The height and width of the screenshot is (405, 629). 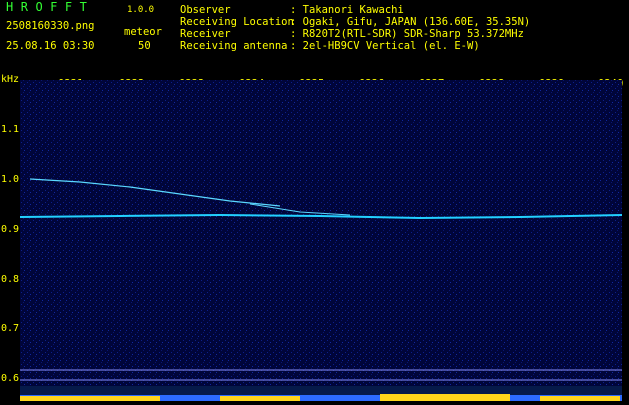 What do you see at coordinates (141, 10) in the screenshot?
I see `app-version: 1.0.0` at bounding box center [141, 10].